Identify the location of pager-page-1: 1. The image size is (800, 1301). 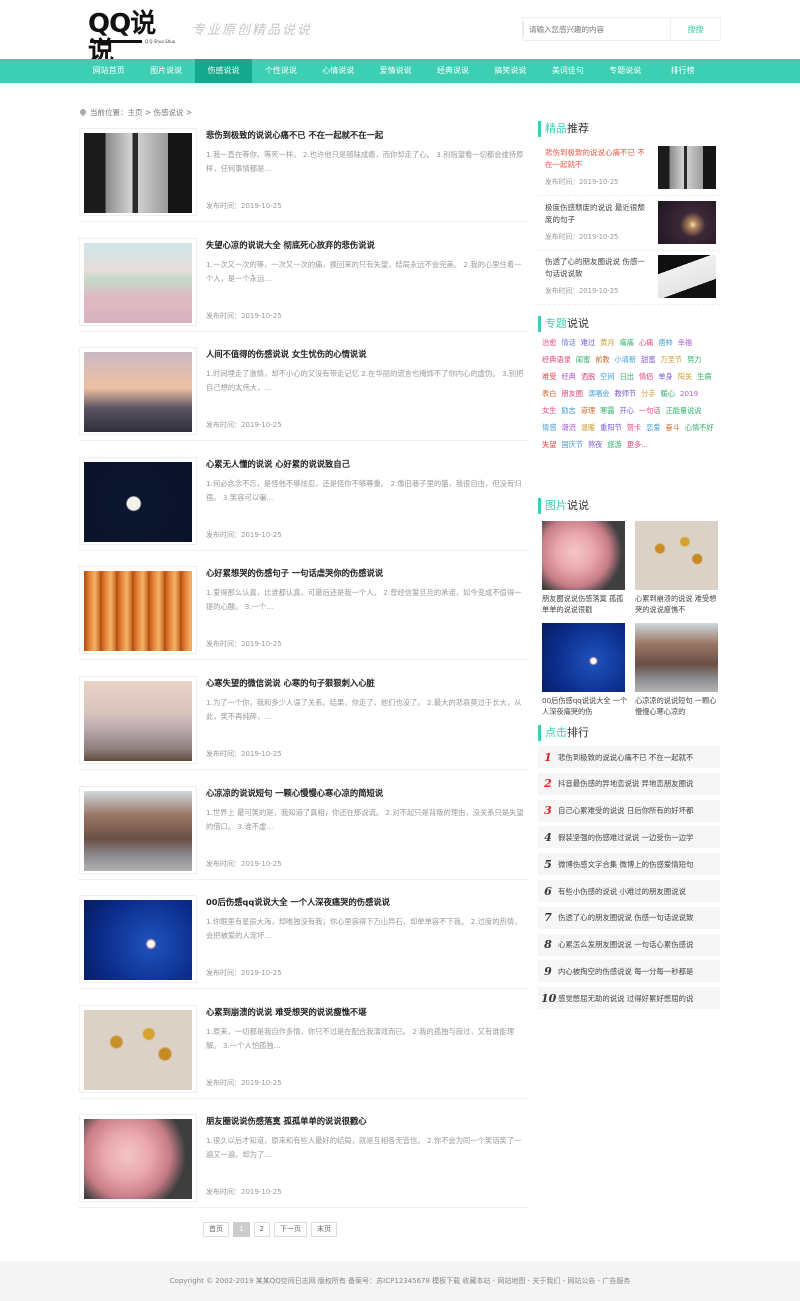
(241, 1229).